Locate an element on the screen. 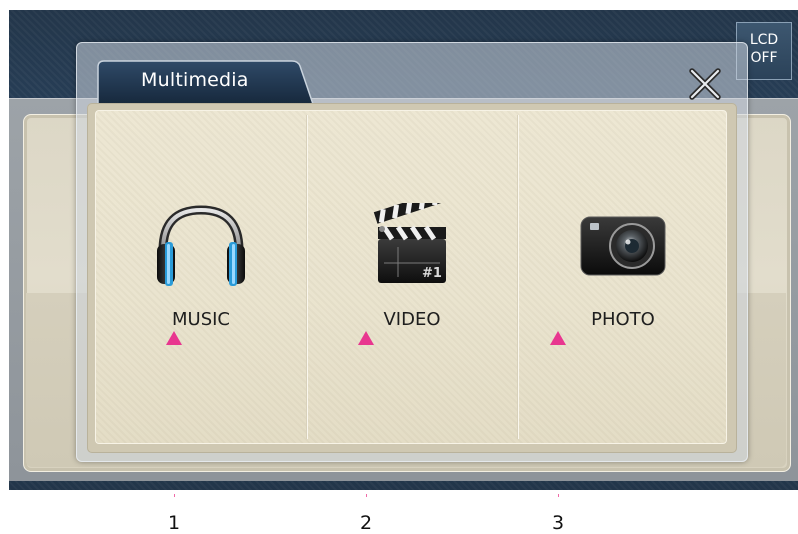 This screenshot has height=534, width=798. close-button is located at coordinates (705, 84).